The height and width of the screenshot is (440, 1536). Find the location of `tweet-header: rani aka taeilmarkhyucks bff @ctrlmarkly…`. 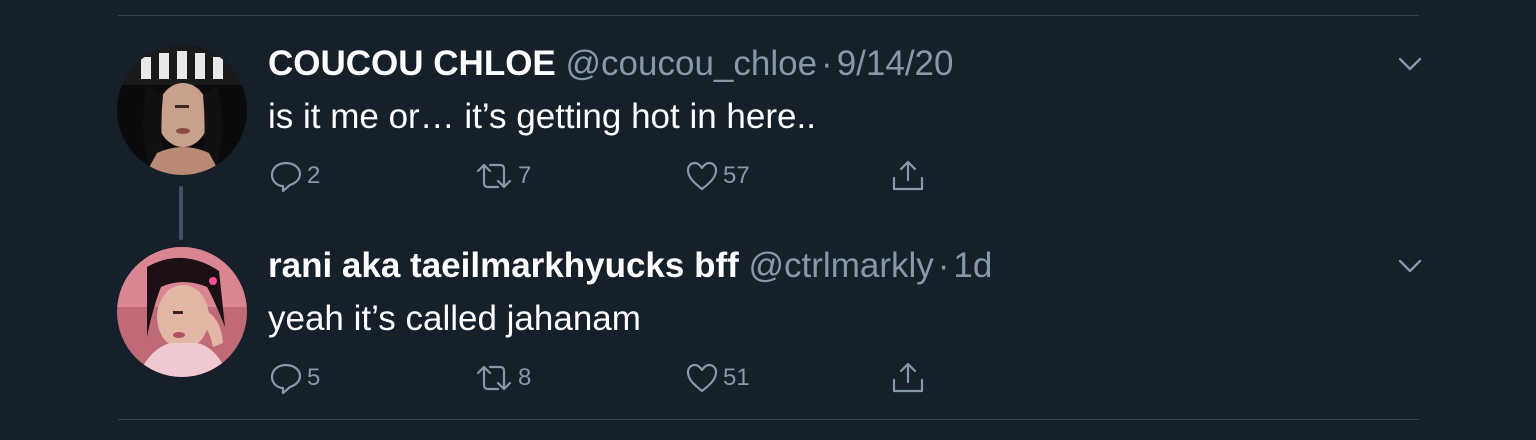

tweet-header: rani aka taeilmarkhyucks bff @ctrlmarkly… is located at coordinates (630, 266).